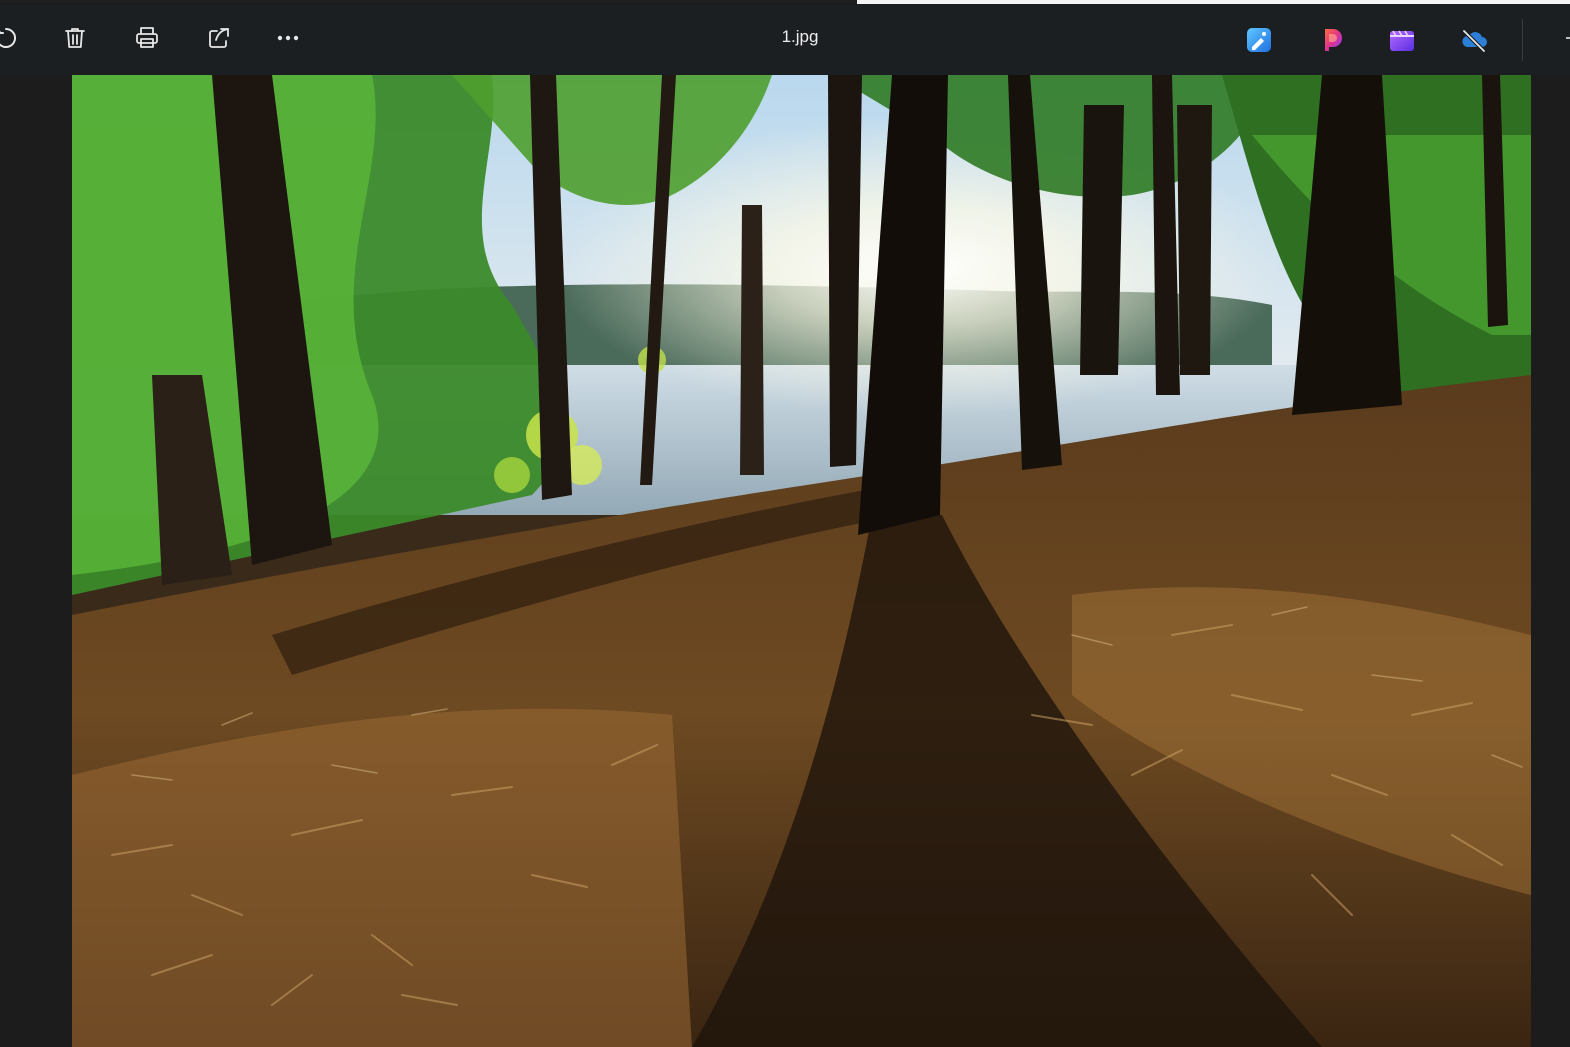  Describe the element at coordinates (1474, 40) in the screenshot. I see `cloud-sync-off-icon` at that location.